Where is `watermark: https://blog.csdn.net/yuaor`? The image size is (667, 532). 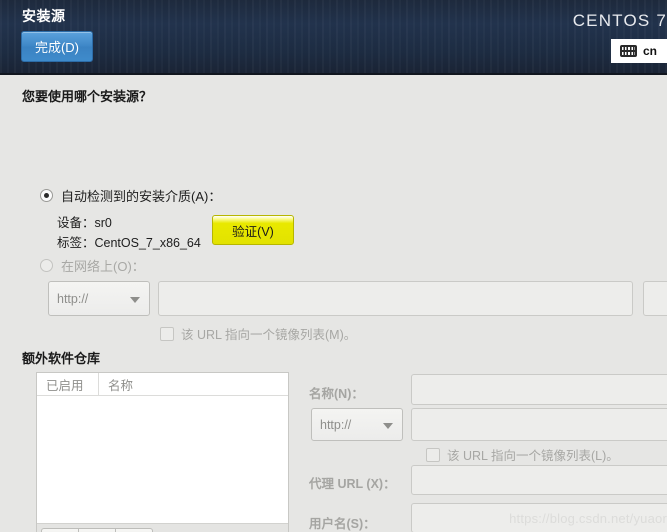 watermark: https://blog.csdn.net/yuaor is located at coordinates (588, 518).